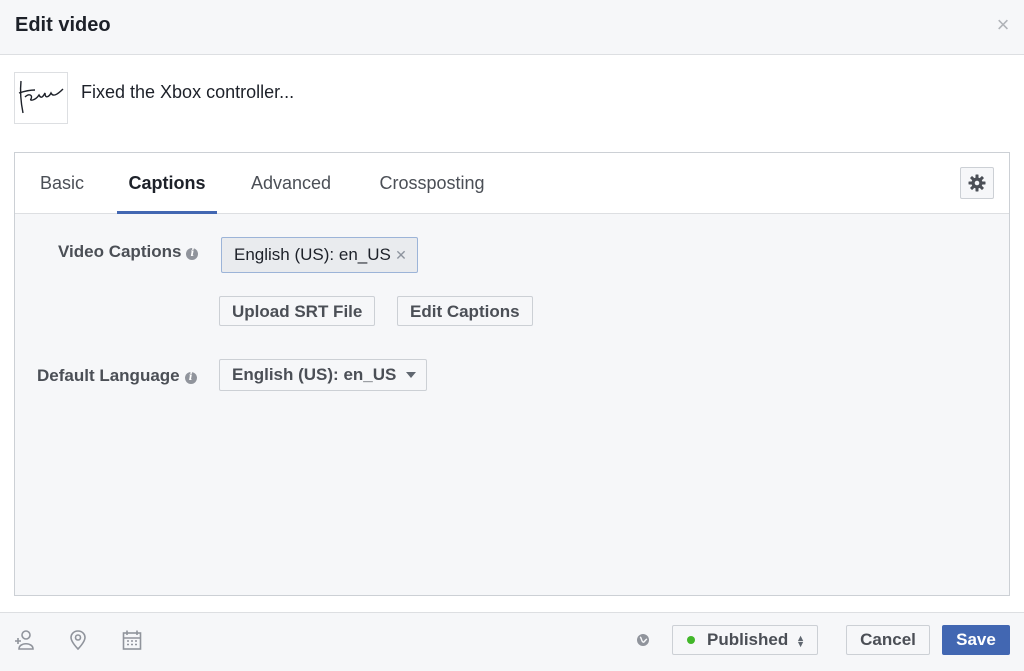  I want to click on dialog-footer: Published ▲ ▼ Cancel Save, so click(512, 641).